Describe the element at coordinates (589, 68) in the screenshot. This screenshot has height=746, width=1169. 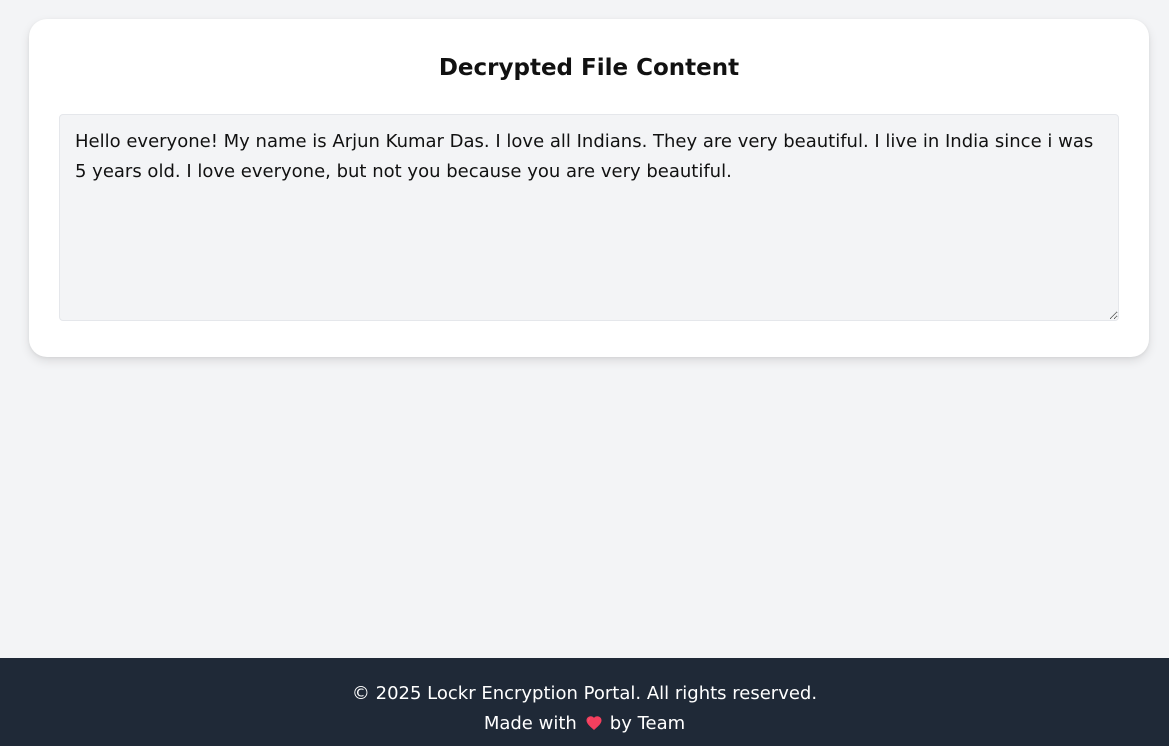
I see `card-title: Decrypted File Content` at that location.